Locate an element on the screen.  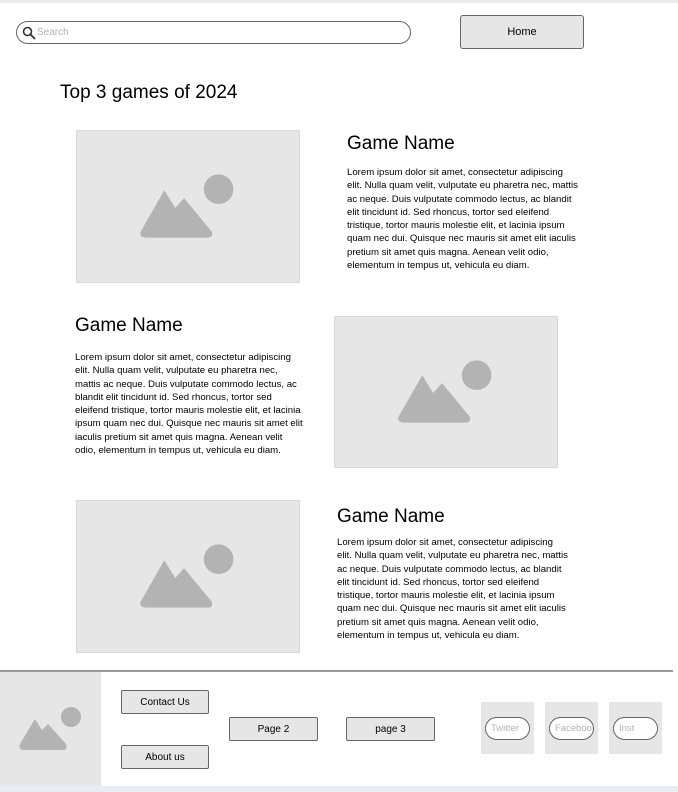
page-3-button: page 3 is located at coordinates (390, 729).